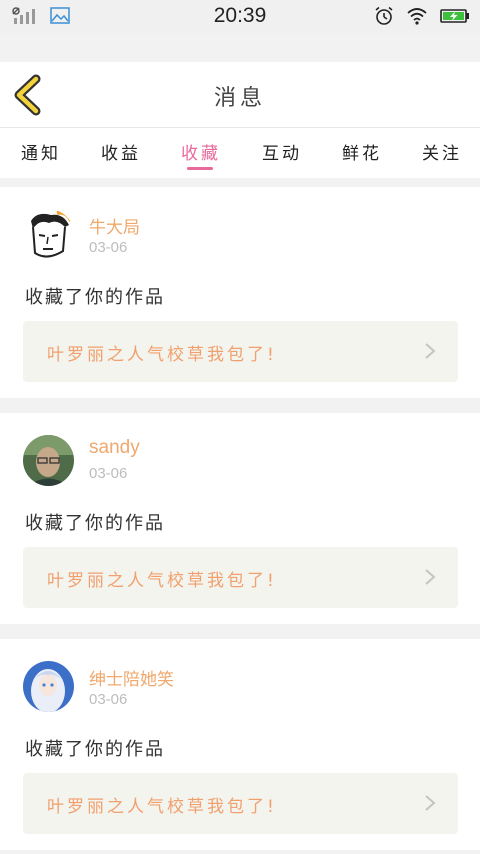 This screenshot has height=854, width=480. What do you see at coordinates (417, 16) in the screenshot?
I see `wifi-icon` at bounding box center [417, 16].